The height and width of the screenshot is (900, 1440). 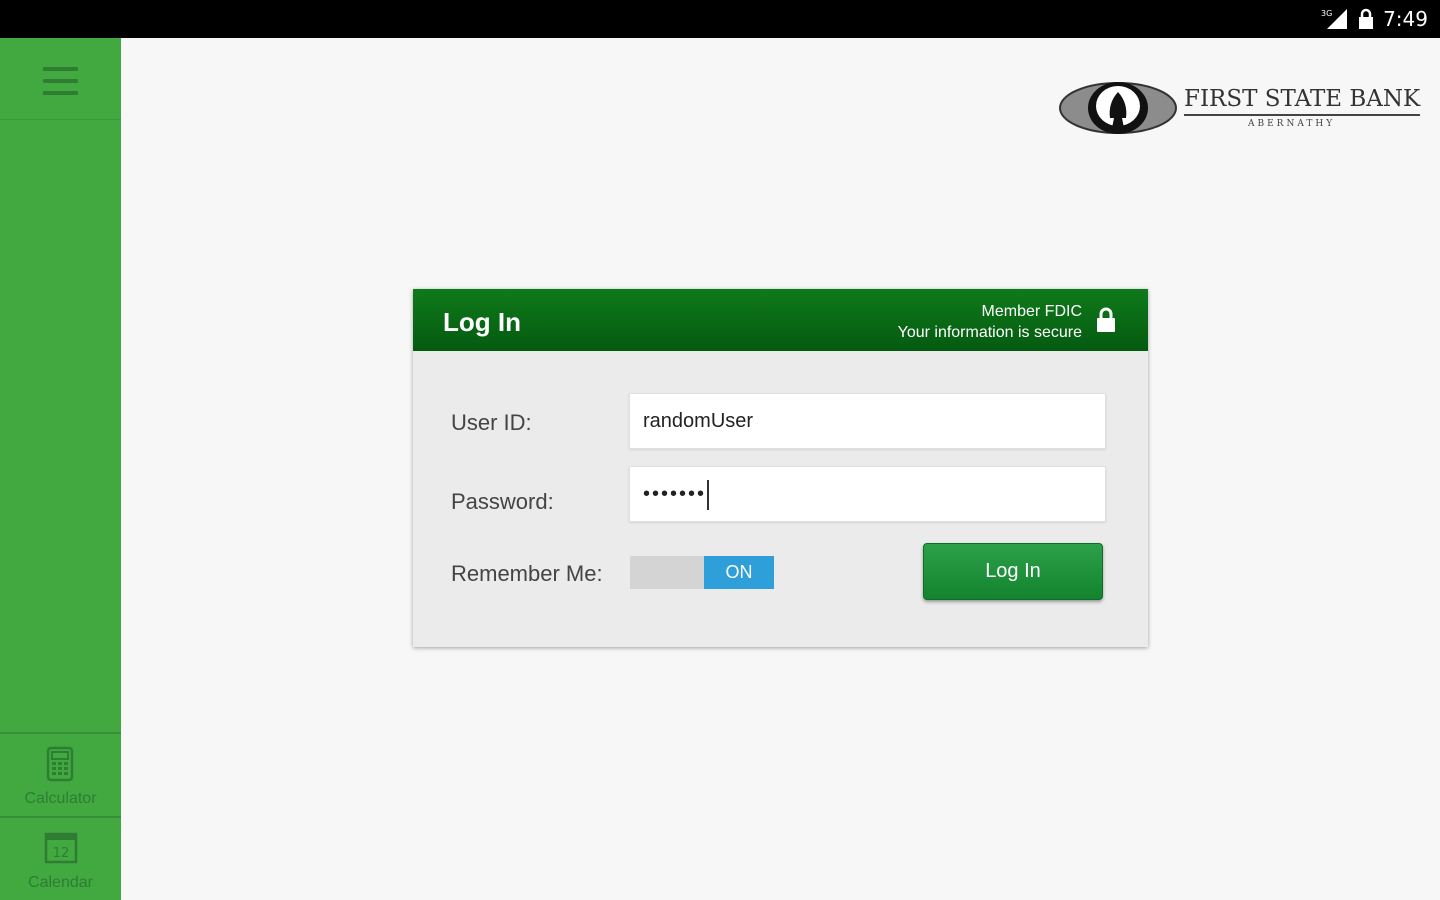 What do you see at coordinates (502, 501) in the screenshot?
I see `password-label: Password:` at bounding box center [502, 501].